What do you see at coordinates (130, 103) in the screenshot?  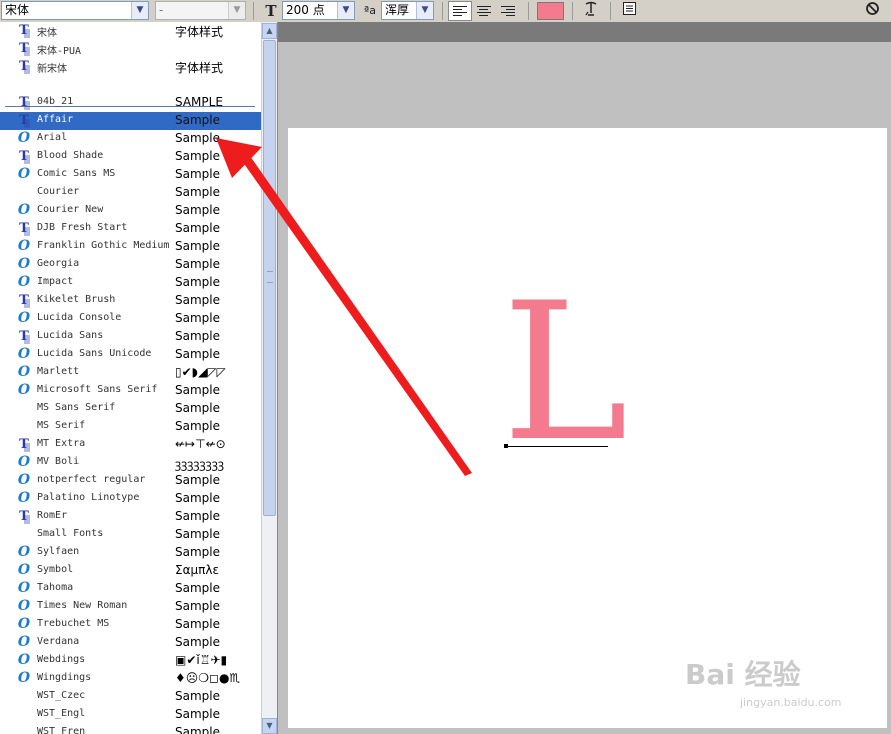 I see `font-list-item: T 04b_21 SAMPLE` at bounding box center [130, 103].